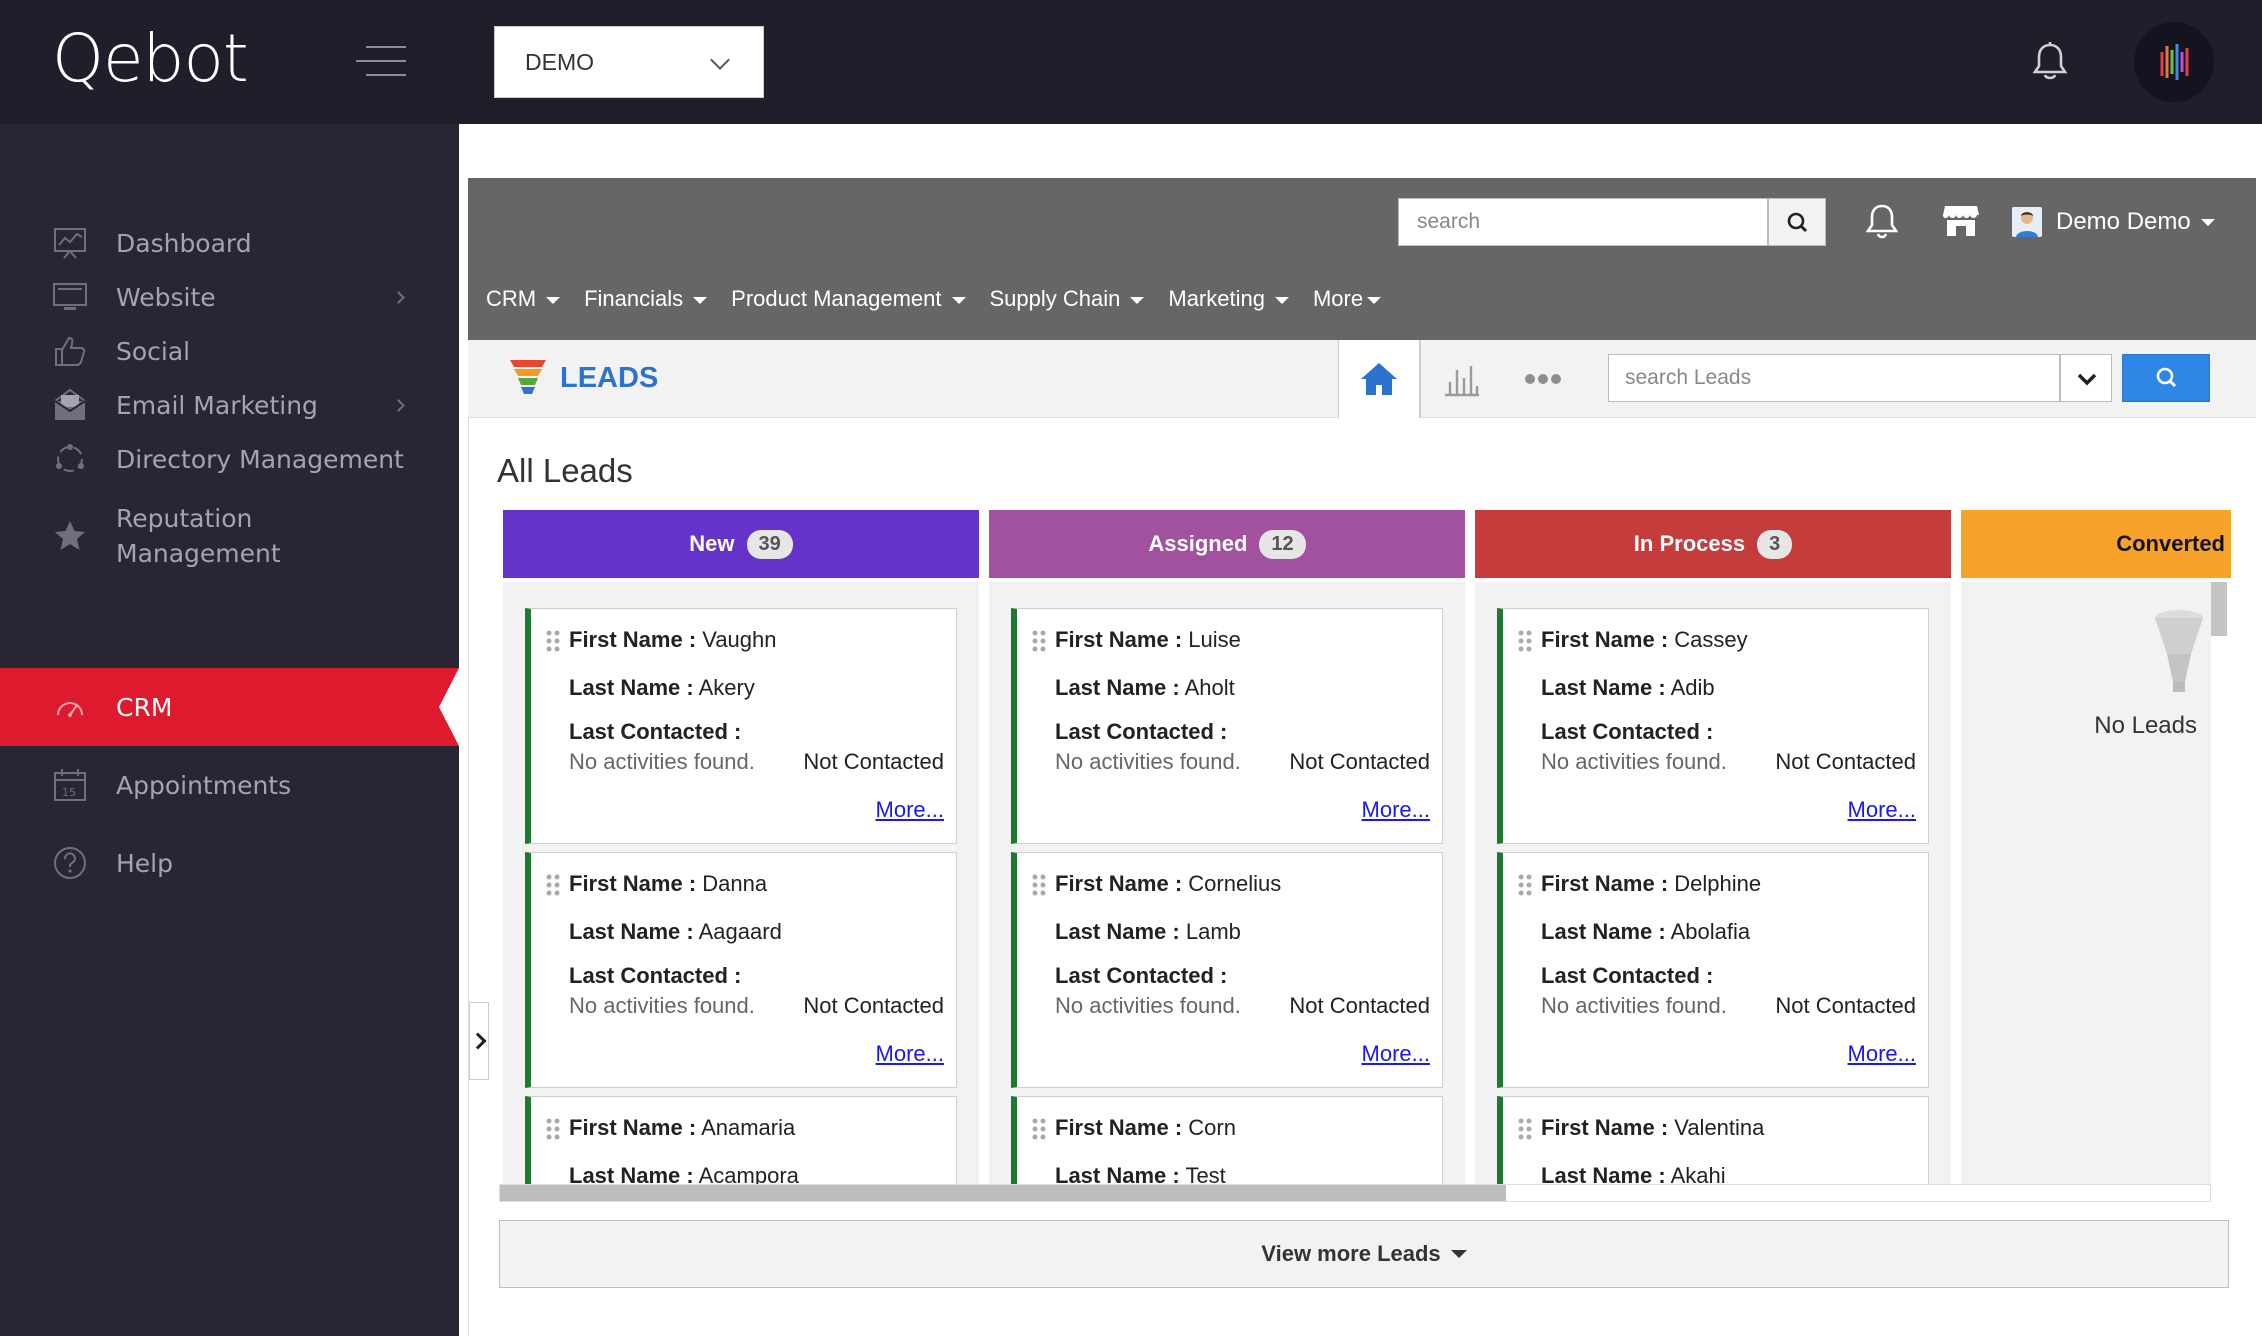  Describe the element at coordinates (229, 351) in the screenshot. I see `sidebar-item-social: Social` at that location.